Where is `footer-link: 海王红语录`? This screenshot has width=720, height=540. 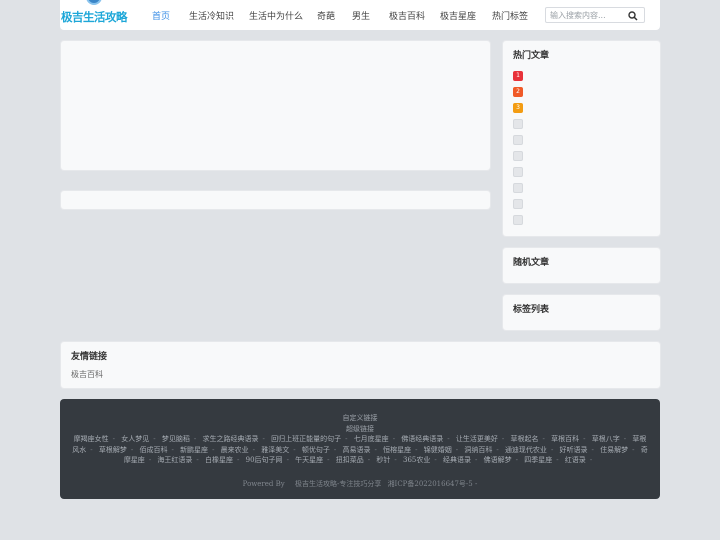 footer-link: 海王红语录 is located at coordinates (174, 460).